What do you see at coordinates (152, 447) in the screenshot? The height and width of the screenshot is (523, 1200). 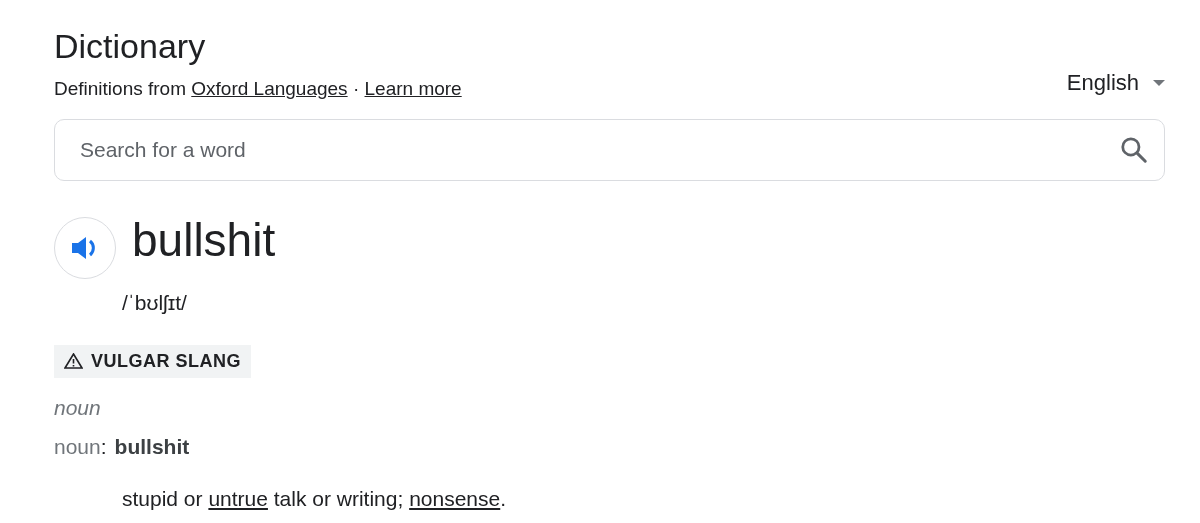 I see `headword-text: bullshit` at bounding box center [152, 447].